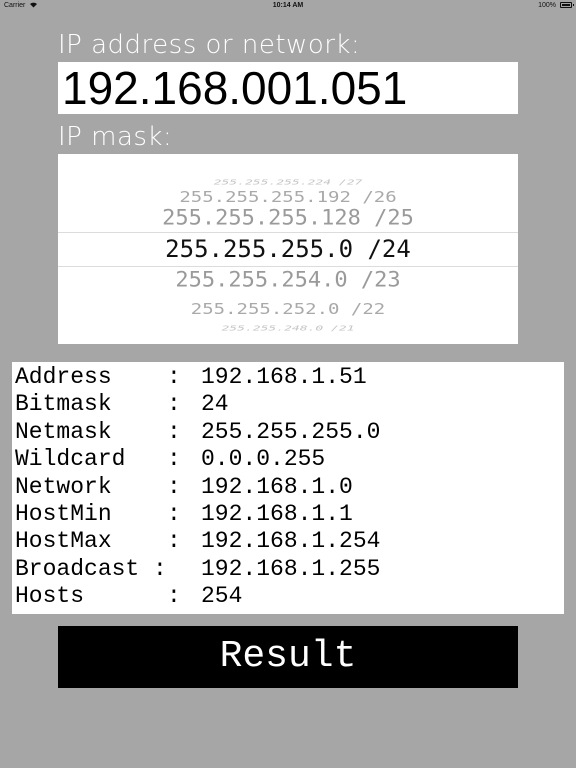  What do you see at coordinates (63, 404) in the screenshot?
I see `result-key: Bitmask` at bounding box center [63, 404].